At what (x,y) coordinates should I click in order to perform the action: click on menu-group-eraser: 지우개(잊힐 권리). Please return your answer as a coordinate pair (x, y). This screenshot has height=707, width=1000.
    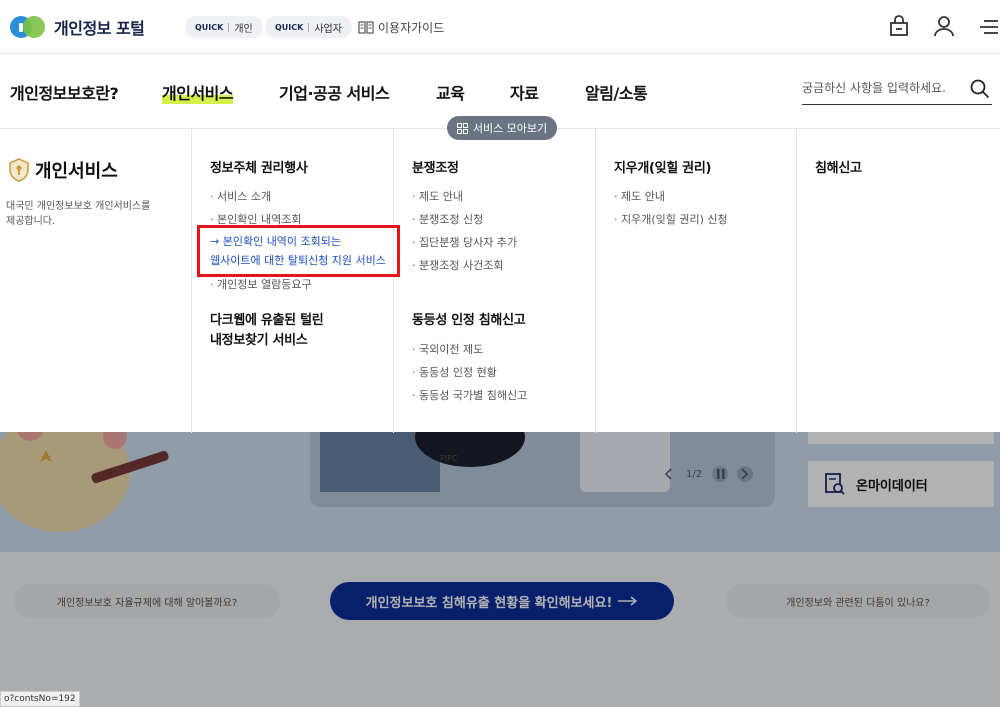
    Looking at the image, I should click on (662, 169).